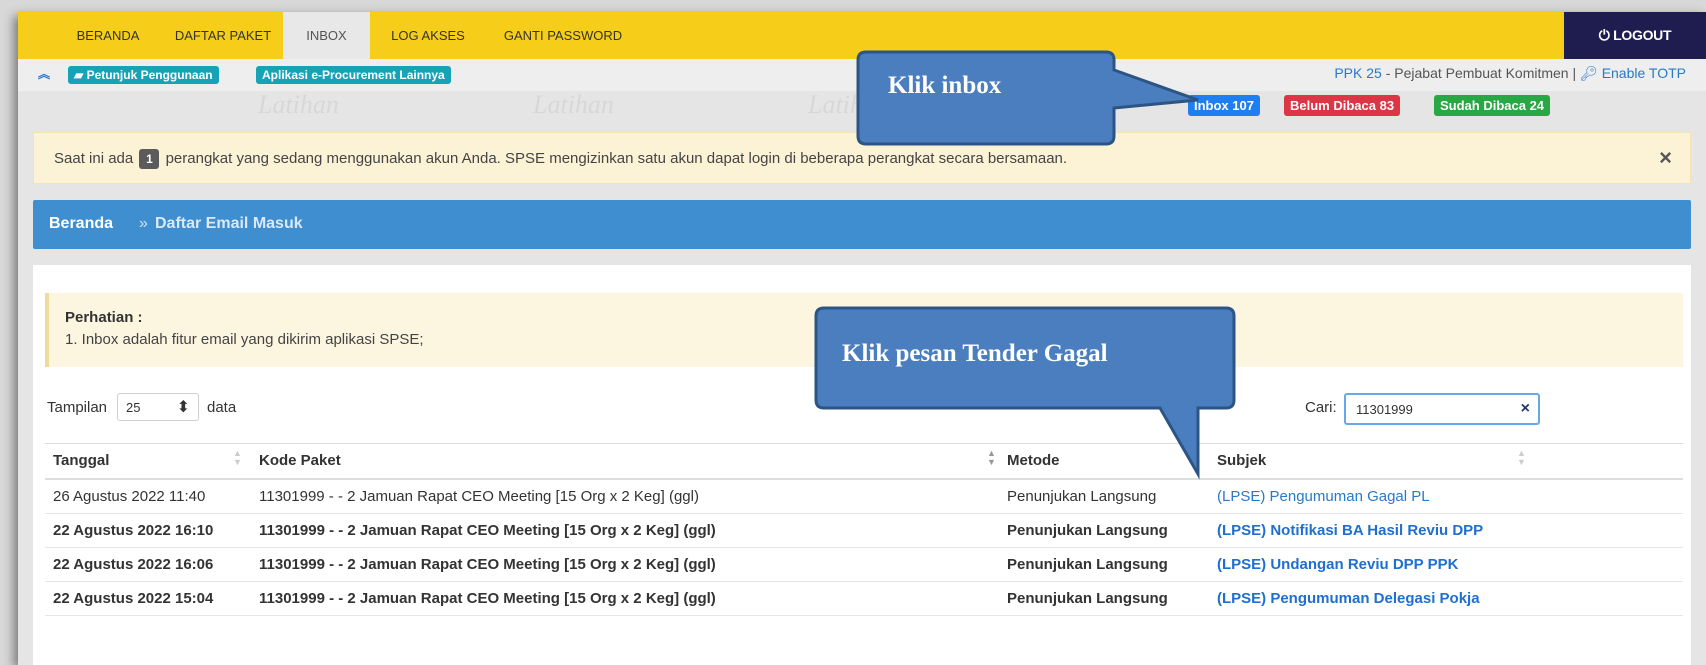 This screenshot has width=1706, height=665. I want to click on inbox-callout-text: Klik inbox, so click(945, 85).